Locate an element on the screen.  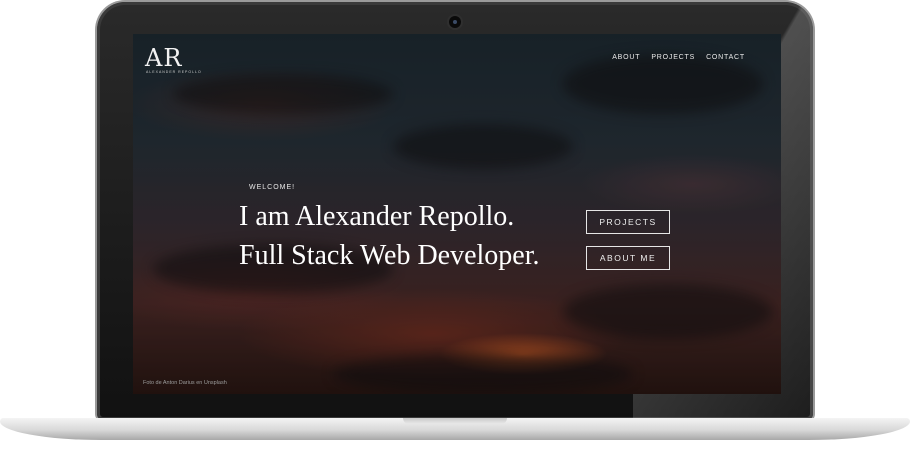
hero-headline-role: Full Stack Web Developer. is located at coordinates (389, 255).